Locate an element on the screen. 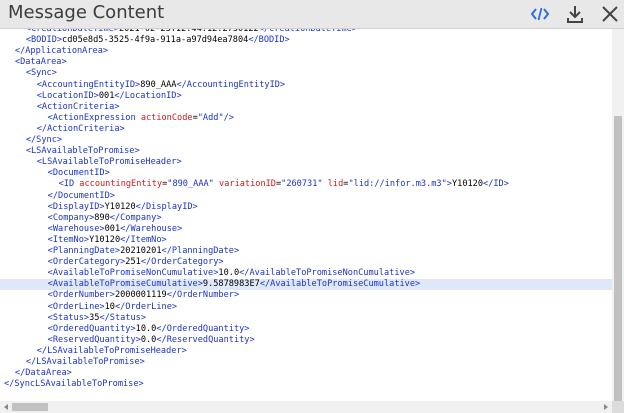 This screenshot has width=624, height=413. xml-token: <AvailableToPromiseNonCumulative> is located at coordinates (133, 273).